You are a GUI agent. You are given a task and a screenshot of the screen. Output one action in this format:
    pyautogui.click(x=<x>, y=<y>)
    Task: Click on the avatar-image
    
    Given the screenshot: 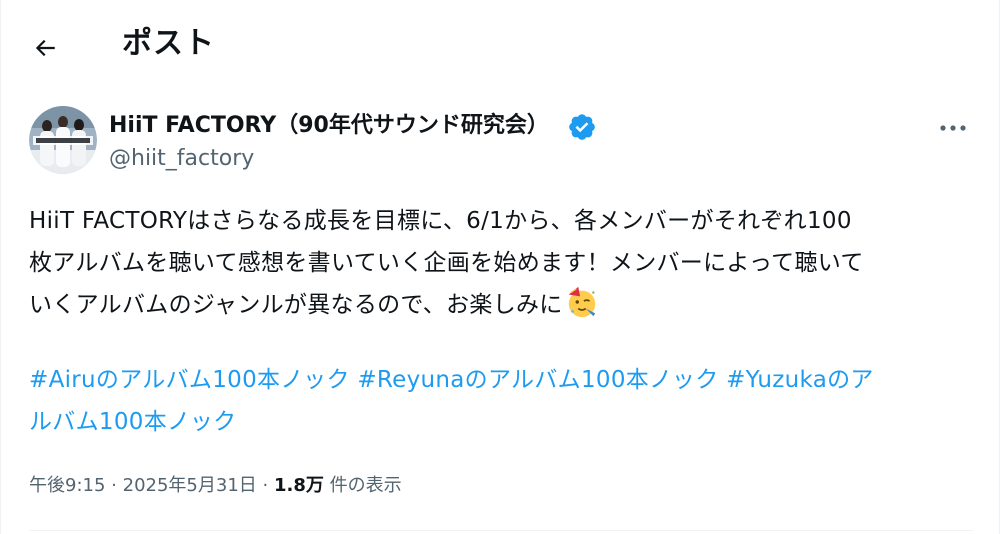 What is the action you would take?
    pyautogui.click(x=63, y=140)
    